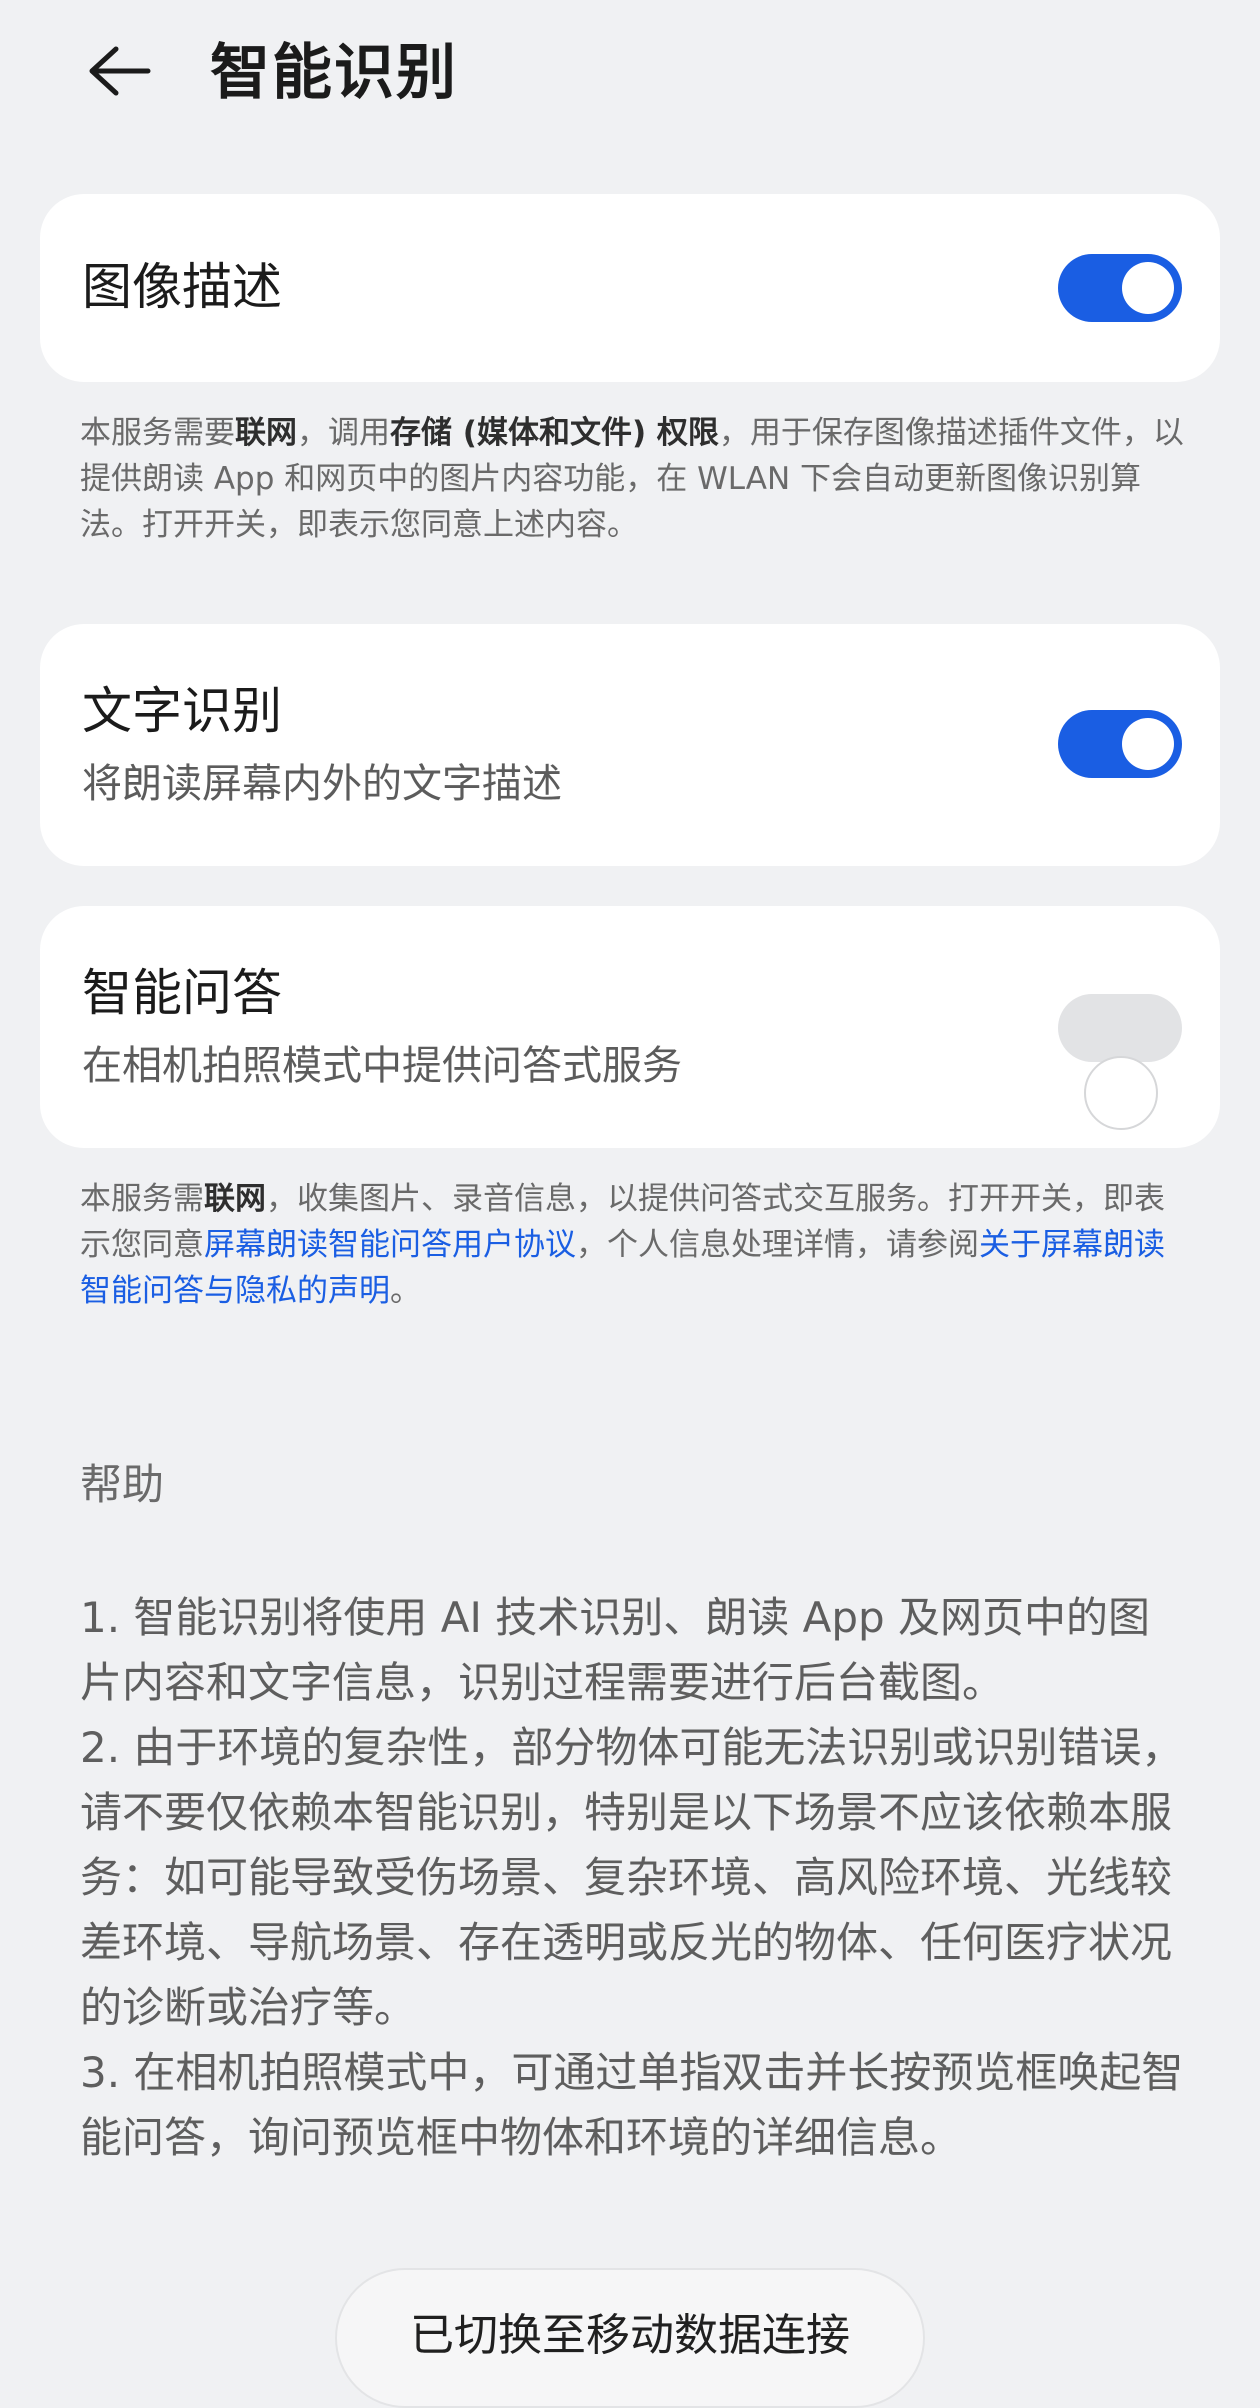 This screenshot has height=2408, width=1260. I want to click on smart-qa-toggle, so click(1120, 1062).